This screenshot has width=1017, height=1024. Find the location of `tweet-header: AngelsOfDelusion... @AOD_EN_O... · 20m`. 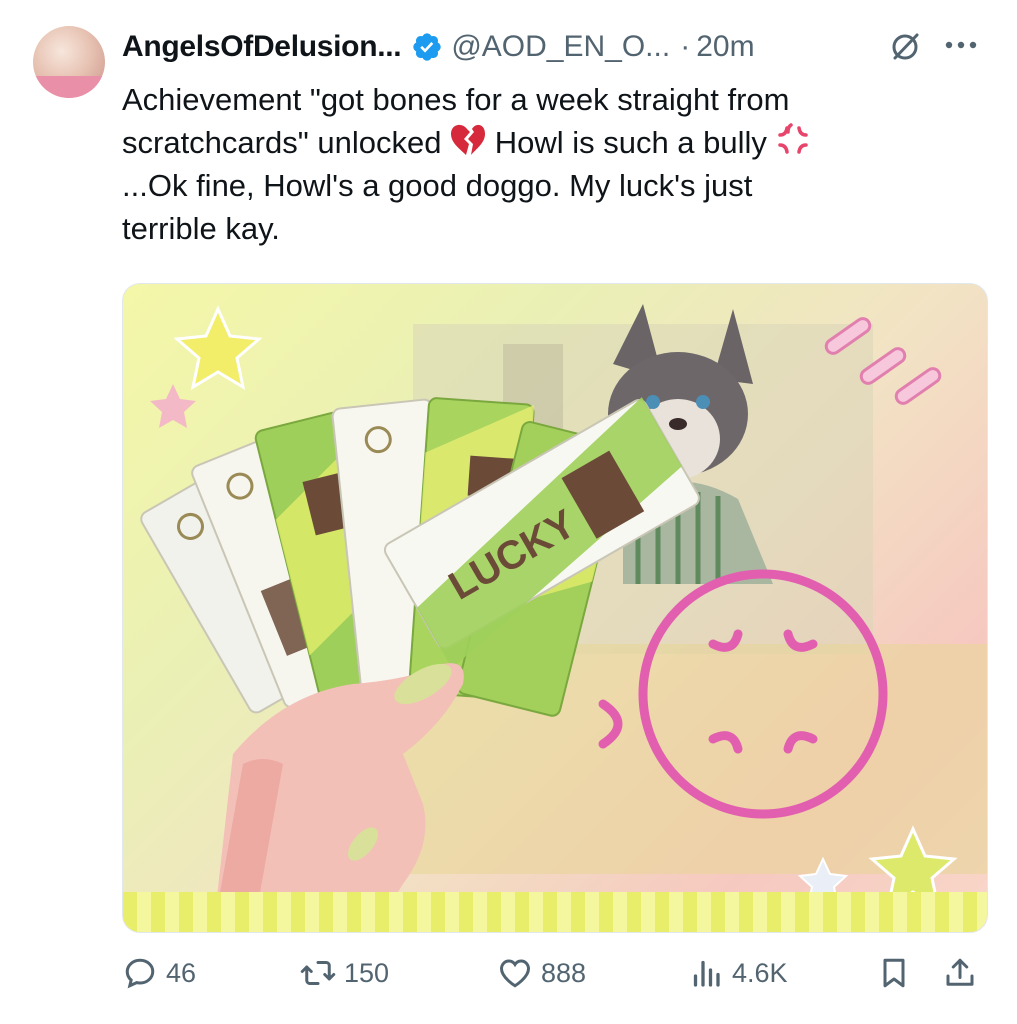

tweet-header: AngelsOfDelusion... @AOD_EN_O... · 20m is located at coordinates (438, 47).